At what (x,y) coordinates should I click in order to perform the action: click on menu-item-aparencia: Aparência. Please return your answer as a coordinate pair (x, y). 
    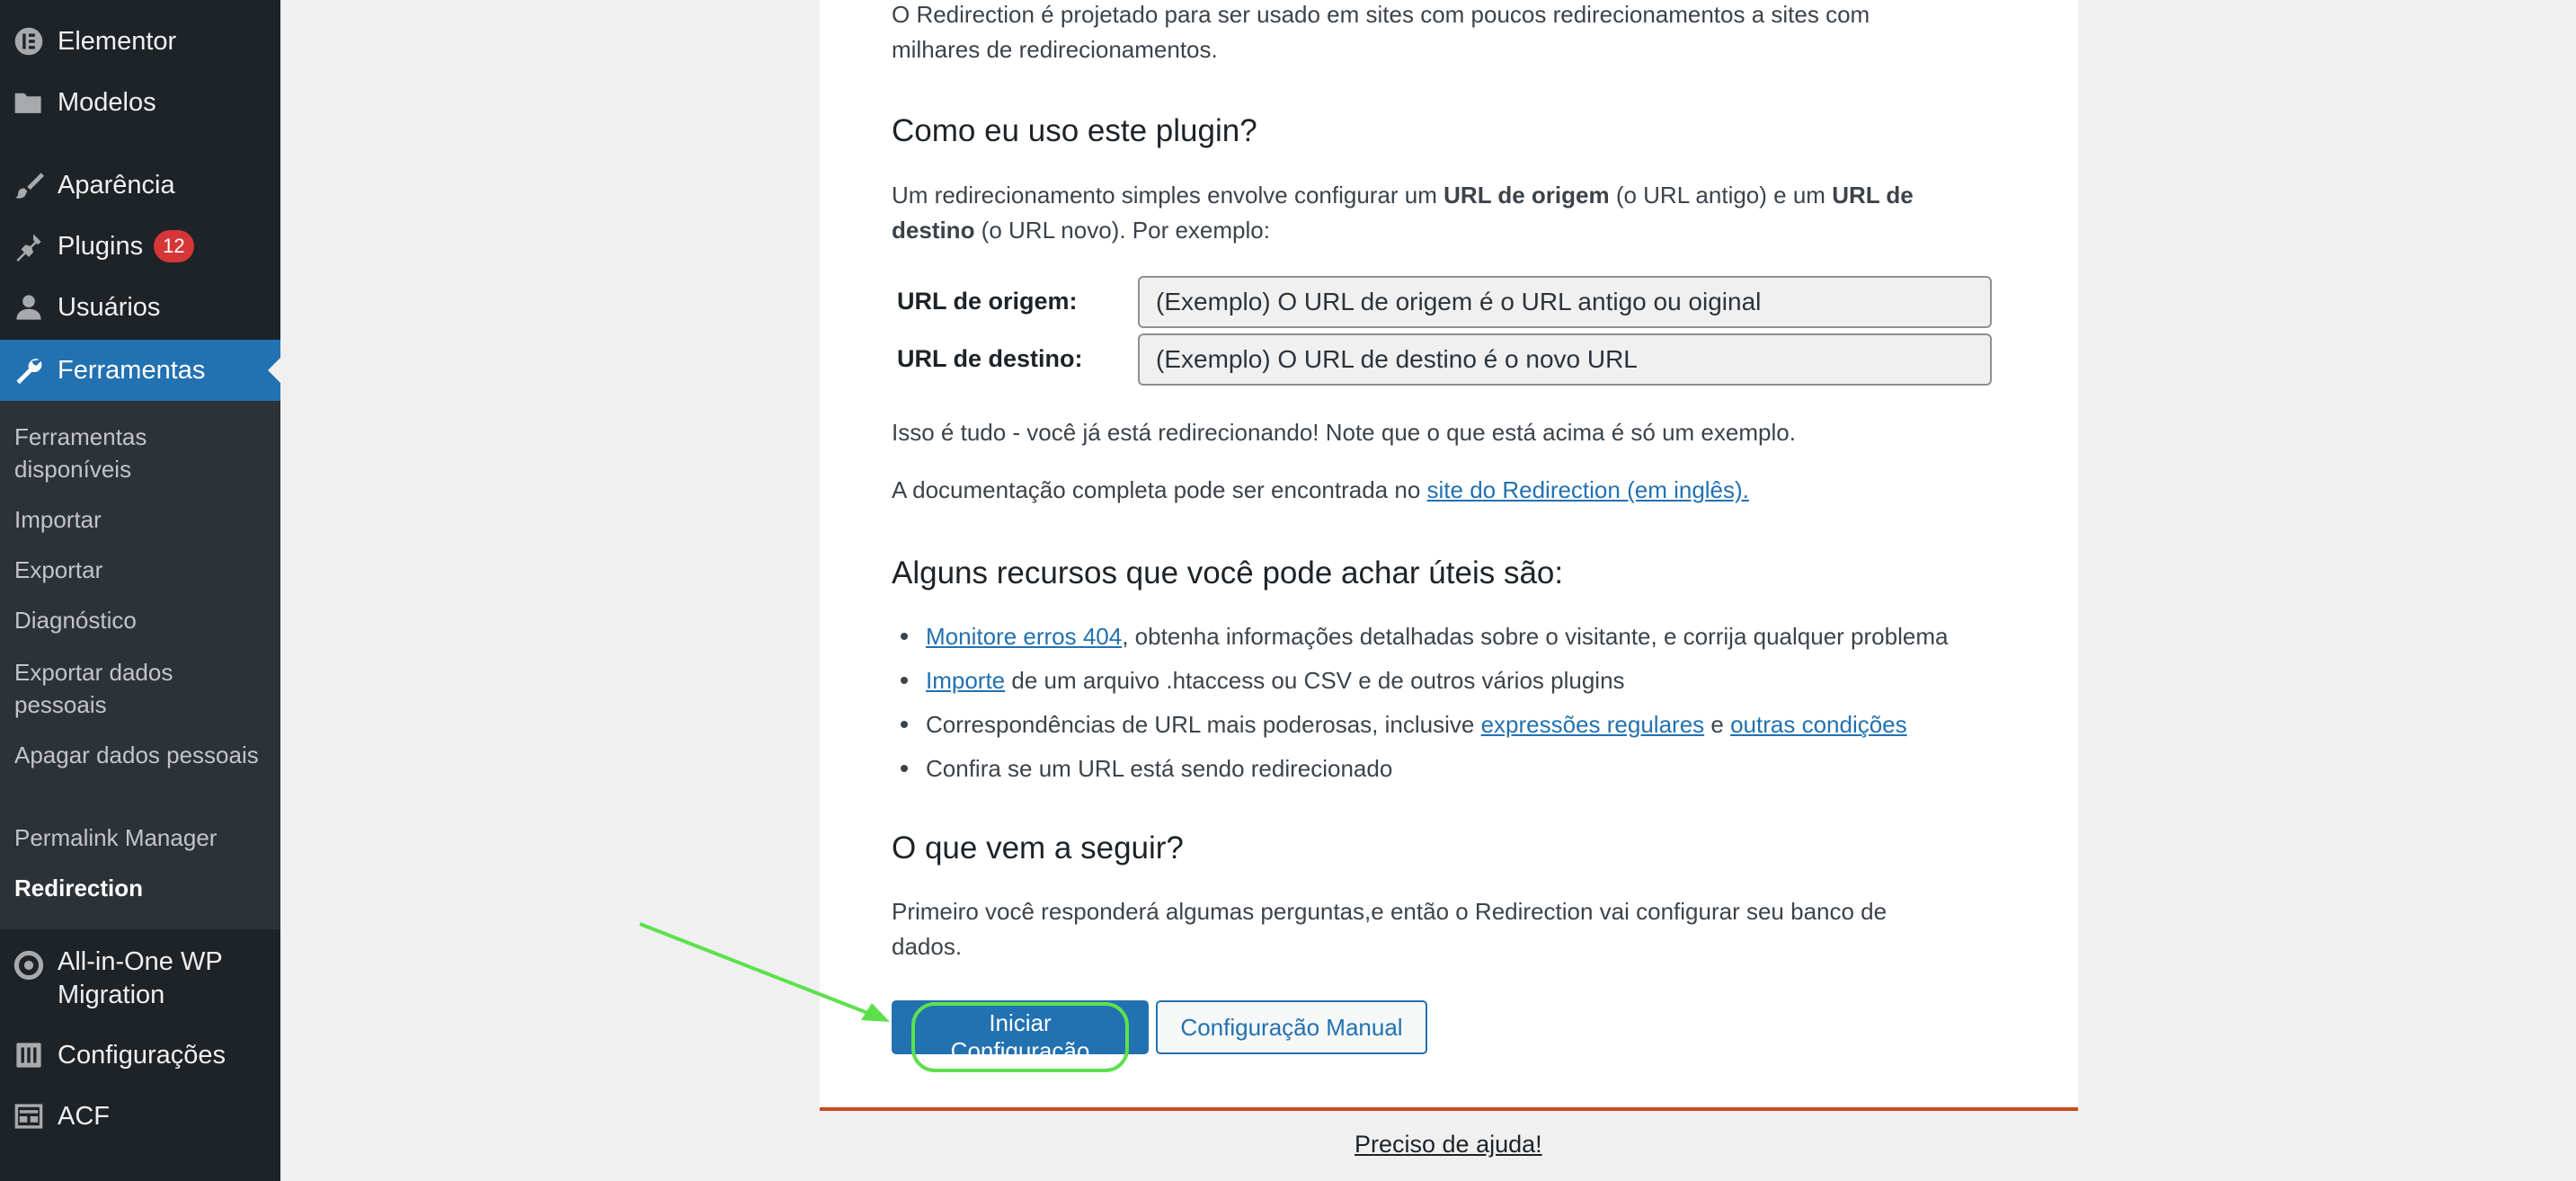
    Looking at the image, I should click on (140, 185).